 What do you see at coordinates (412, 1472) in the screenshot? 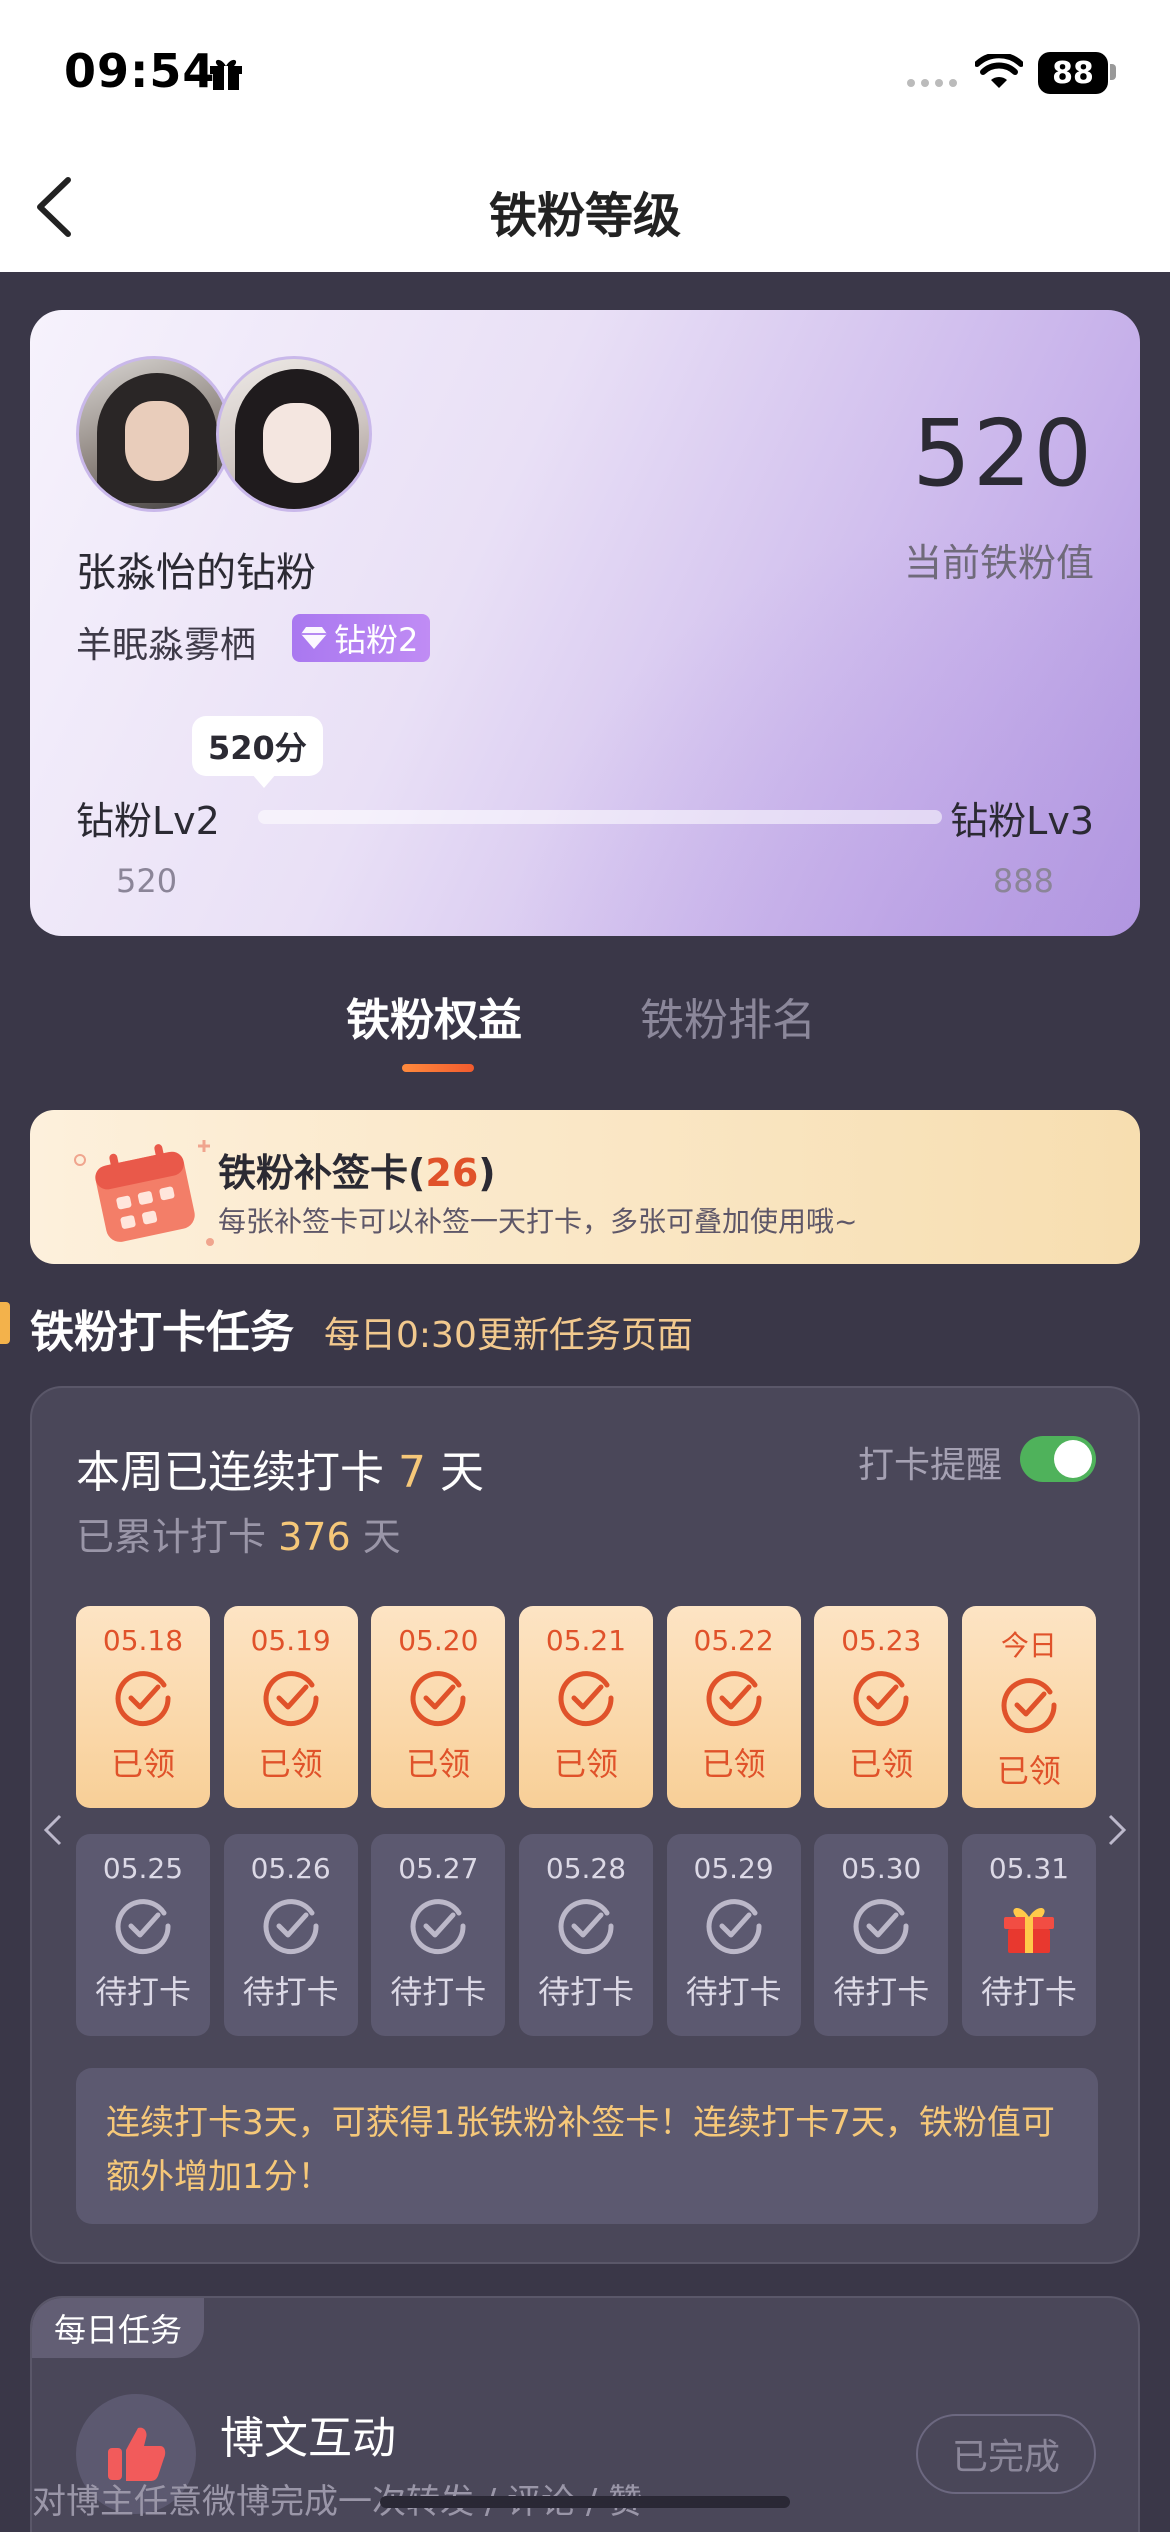
I see `streak-days: 7` at bounding box center [412, 1472].